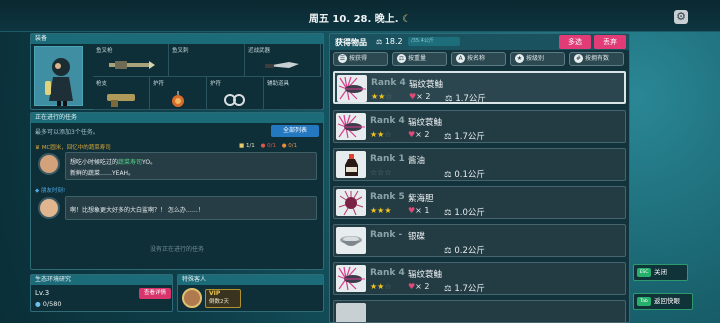  I want to click on slot-label: 鱼叉刺, so click(180, 51).